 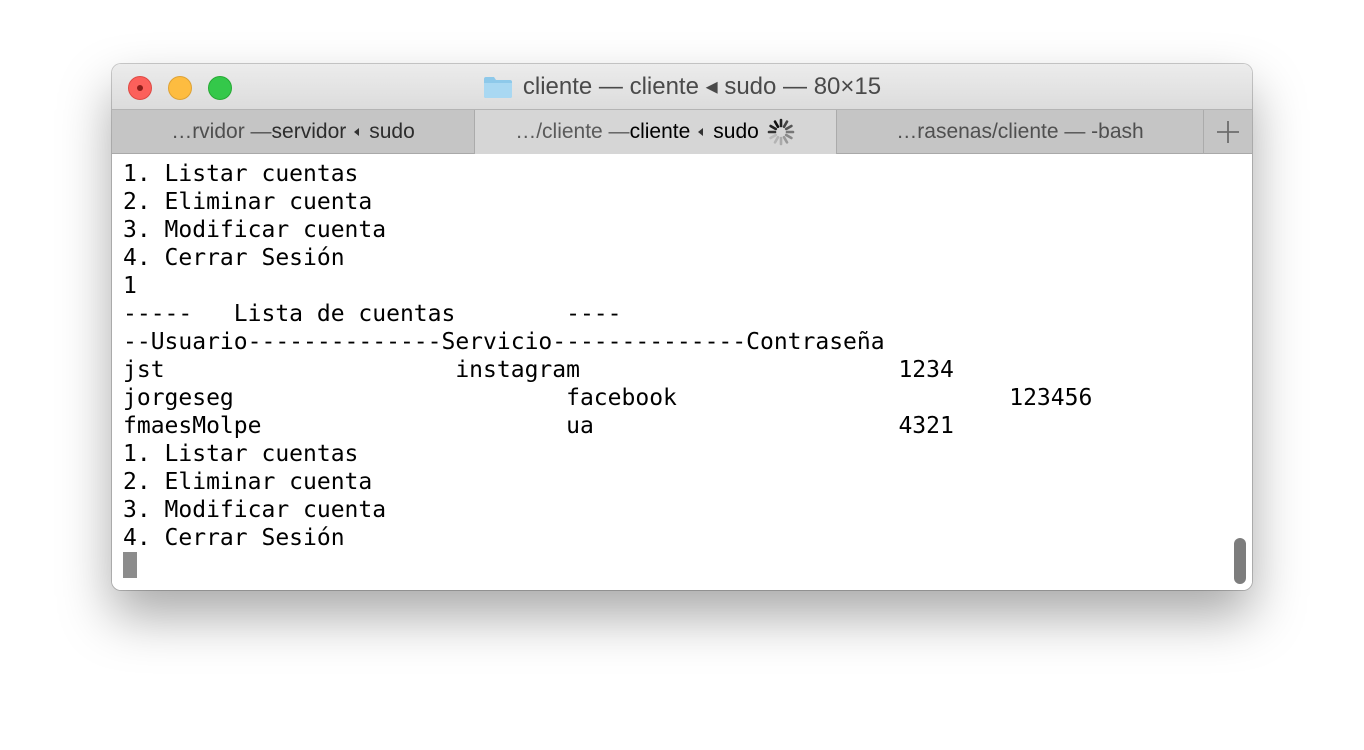 I want to click on tab-cliente: …/cliente — cliente sudo, so click(x=656, y=132).